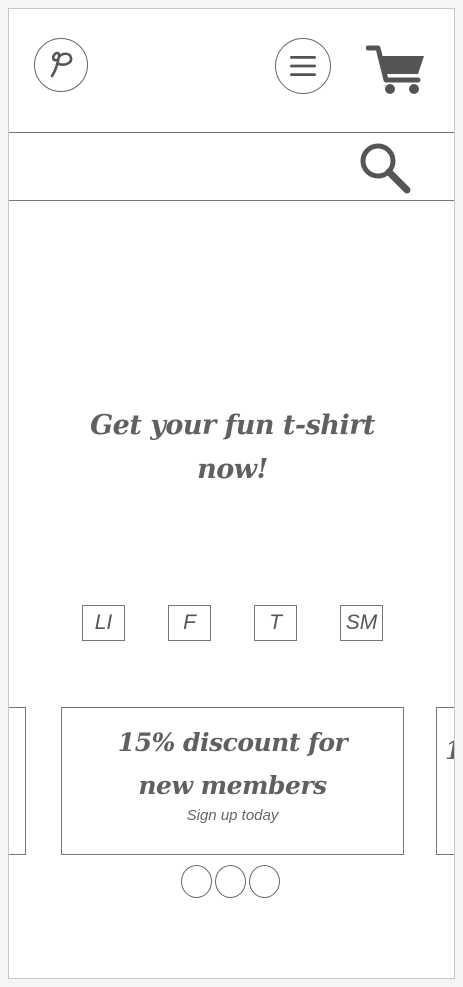 Image resolution: width=463 pixels, height=987 pixels. Describe the element at coordinates (232, 742) in the screenshot. I see `promo-title-line-1: 15% discount for` at that location.